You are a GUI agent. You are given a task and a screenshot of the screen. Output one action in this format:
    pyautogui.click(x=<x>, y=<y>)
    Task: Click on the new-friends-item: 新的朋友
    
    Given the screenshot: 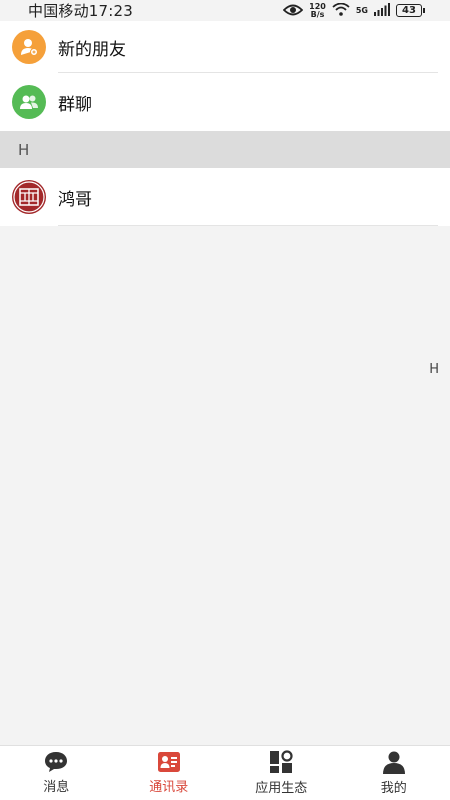 What is the action you would take?
    pyautogui.click(x=225, y=47)
    